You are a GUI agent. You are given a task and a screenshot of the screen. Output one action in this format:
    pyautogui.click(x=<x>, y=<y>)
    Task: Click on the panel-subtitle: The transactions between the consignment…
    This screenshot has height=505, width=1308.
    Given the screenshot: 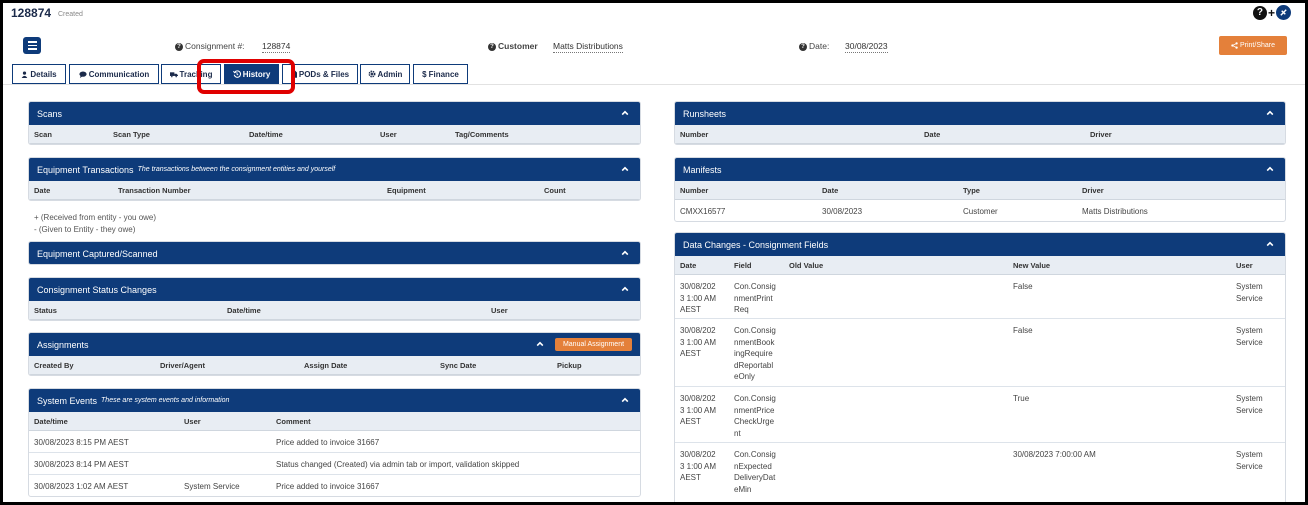 What is the action you would take?
    pyautogui.click(x=236, y=169)
    